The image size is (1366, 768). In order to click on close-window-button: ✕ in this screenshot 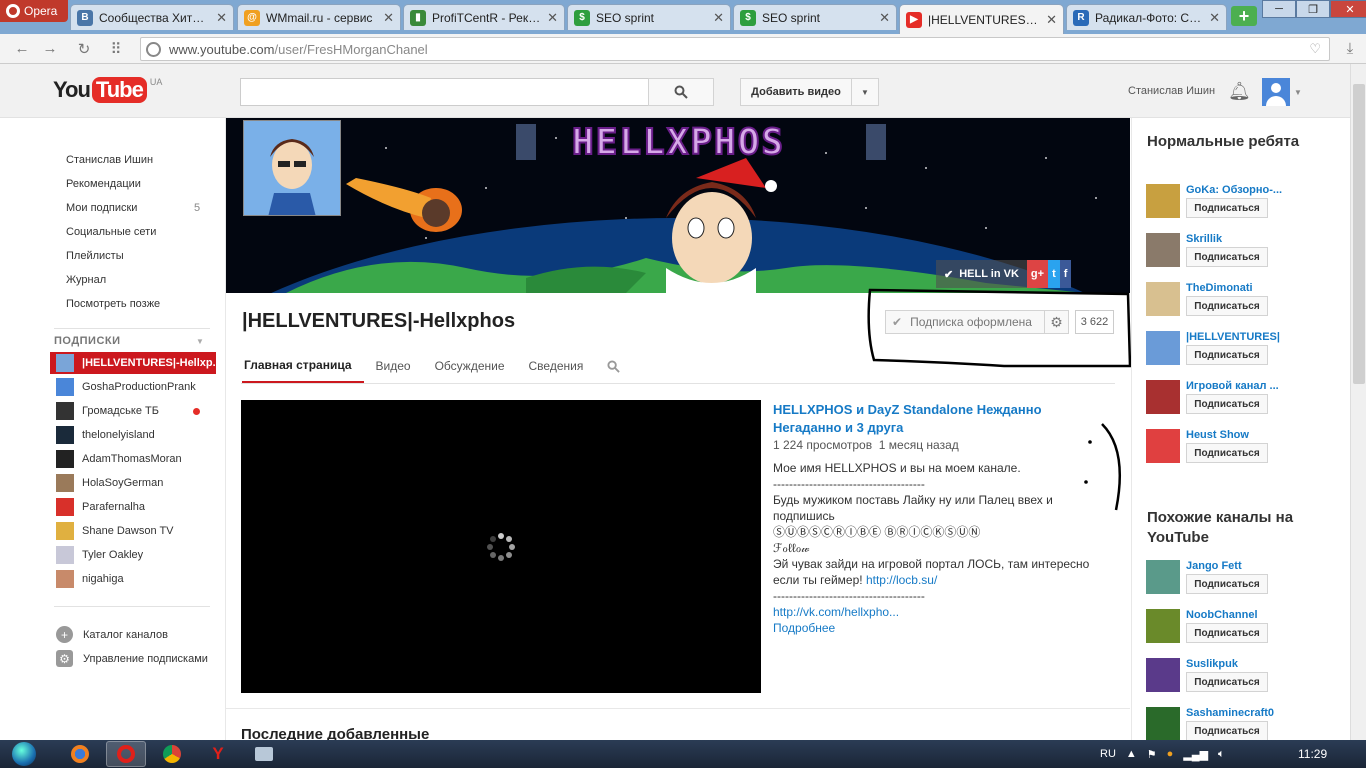, I will do `click(1348, 9)`.